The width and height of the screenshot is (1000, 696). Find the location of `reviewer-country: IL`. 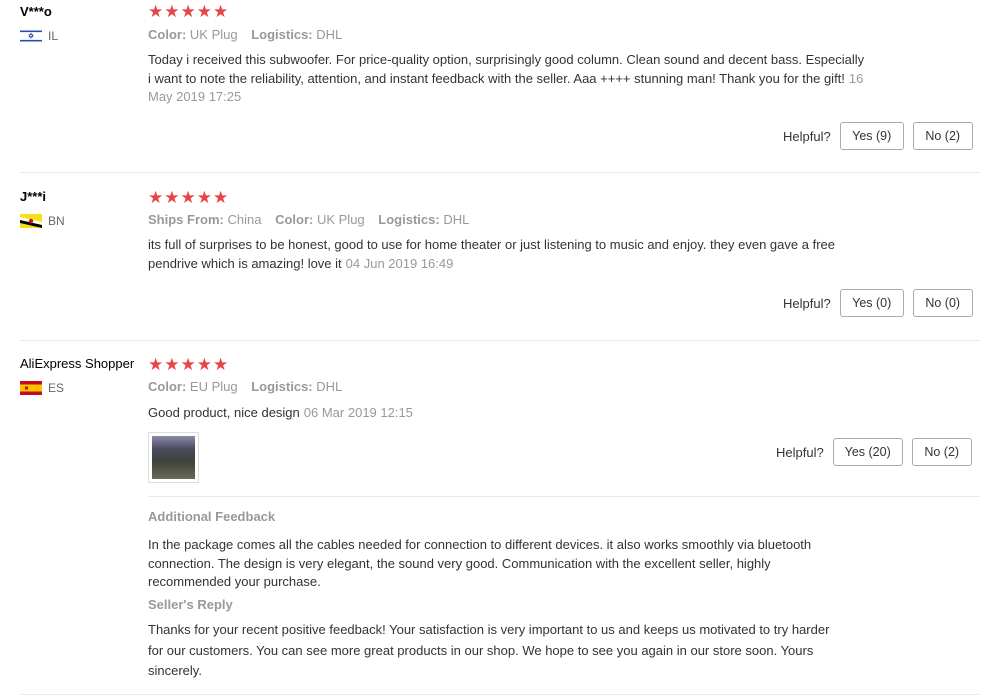

reviewer-country: IL is located at coordinates (39, 36).